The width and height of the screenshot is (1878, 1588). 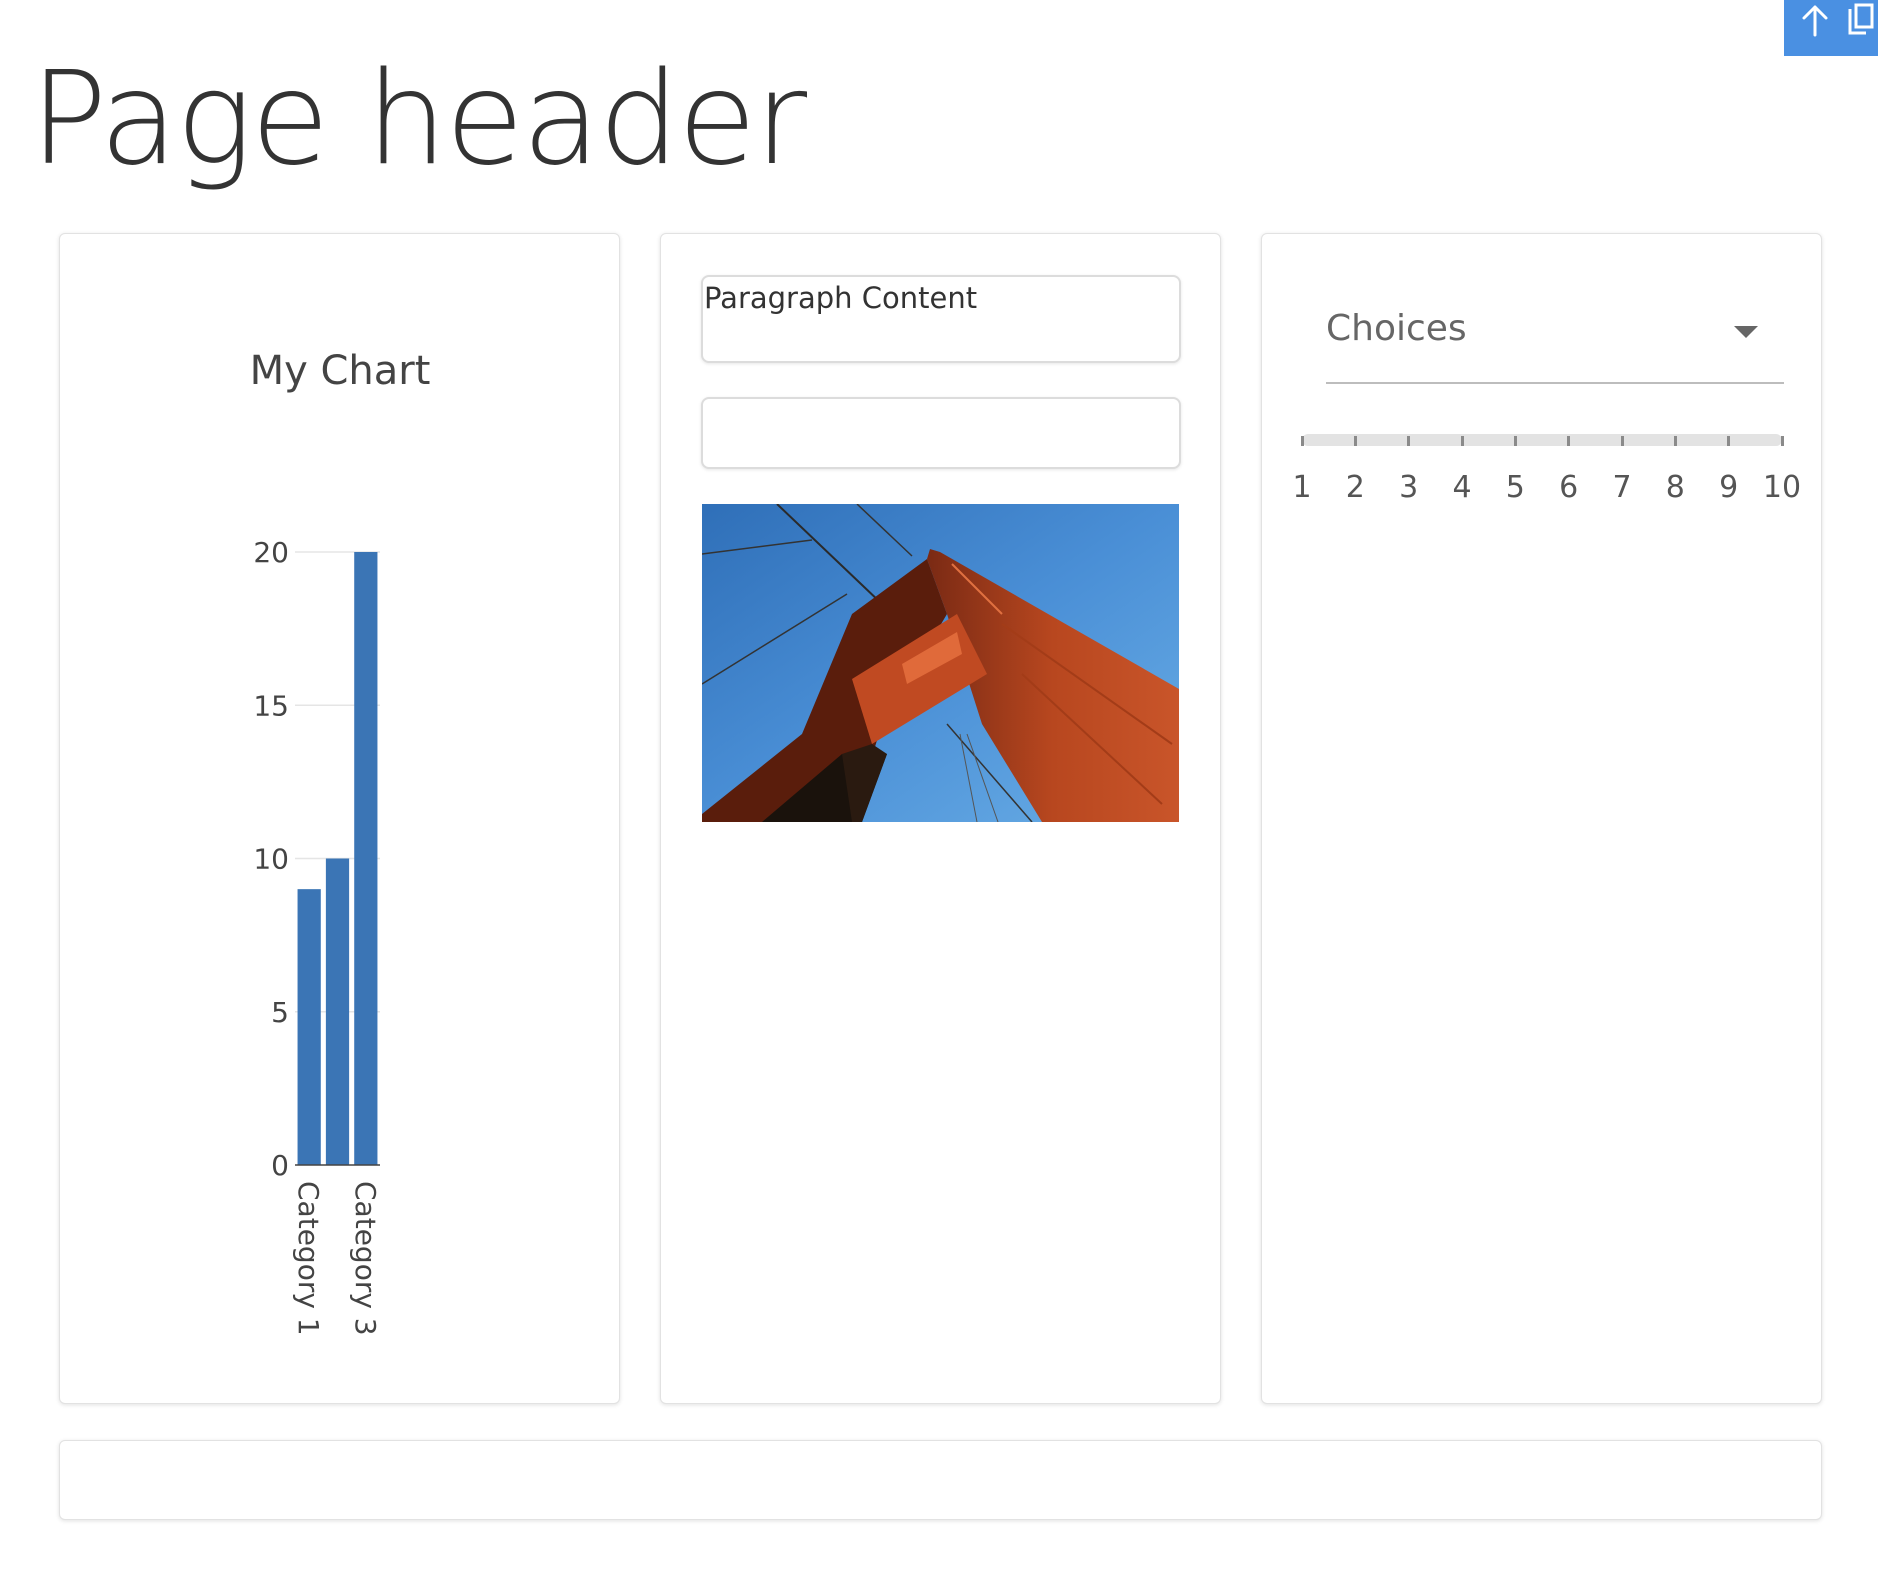 I want to click on slider-label: 10, so click(x=1782, y=487).